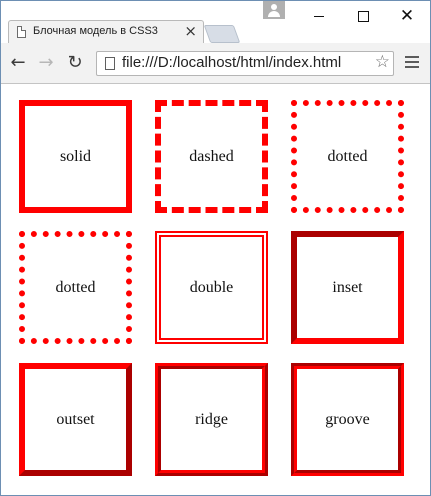  Describe the element at coordinates (18, 63) in the screenshot. I see `back-arrow-icon: ←` at that location.